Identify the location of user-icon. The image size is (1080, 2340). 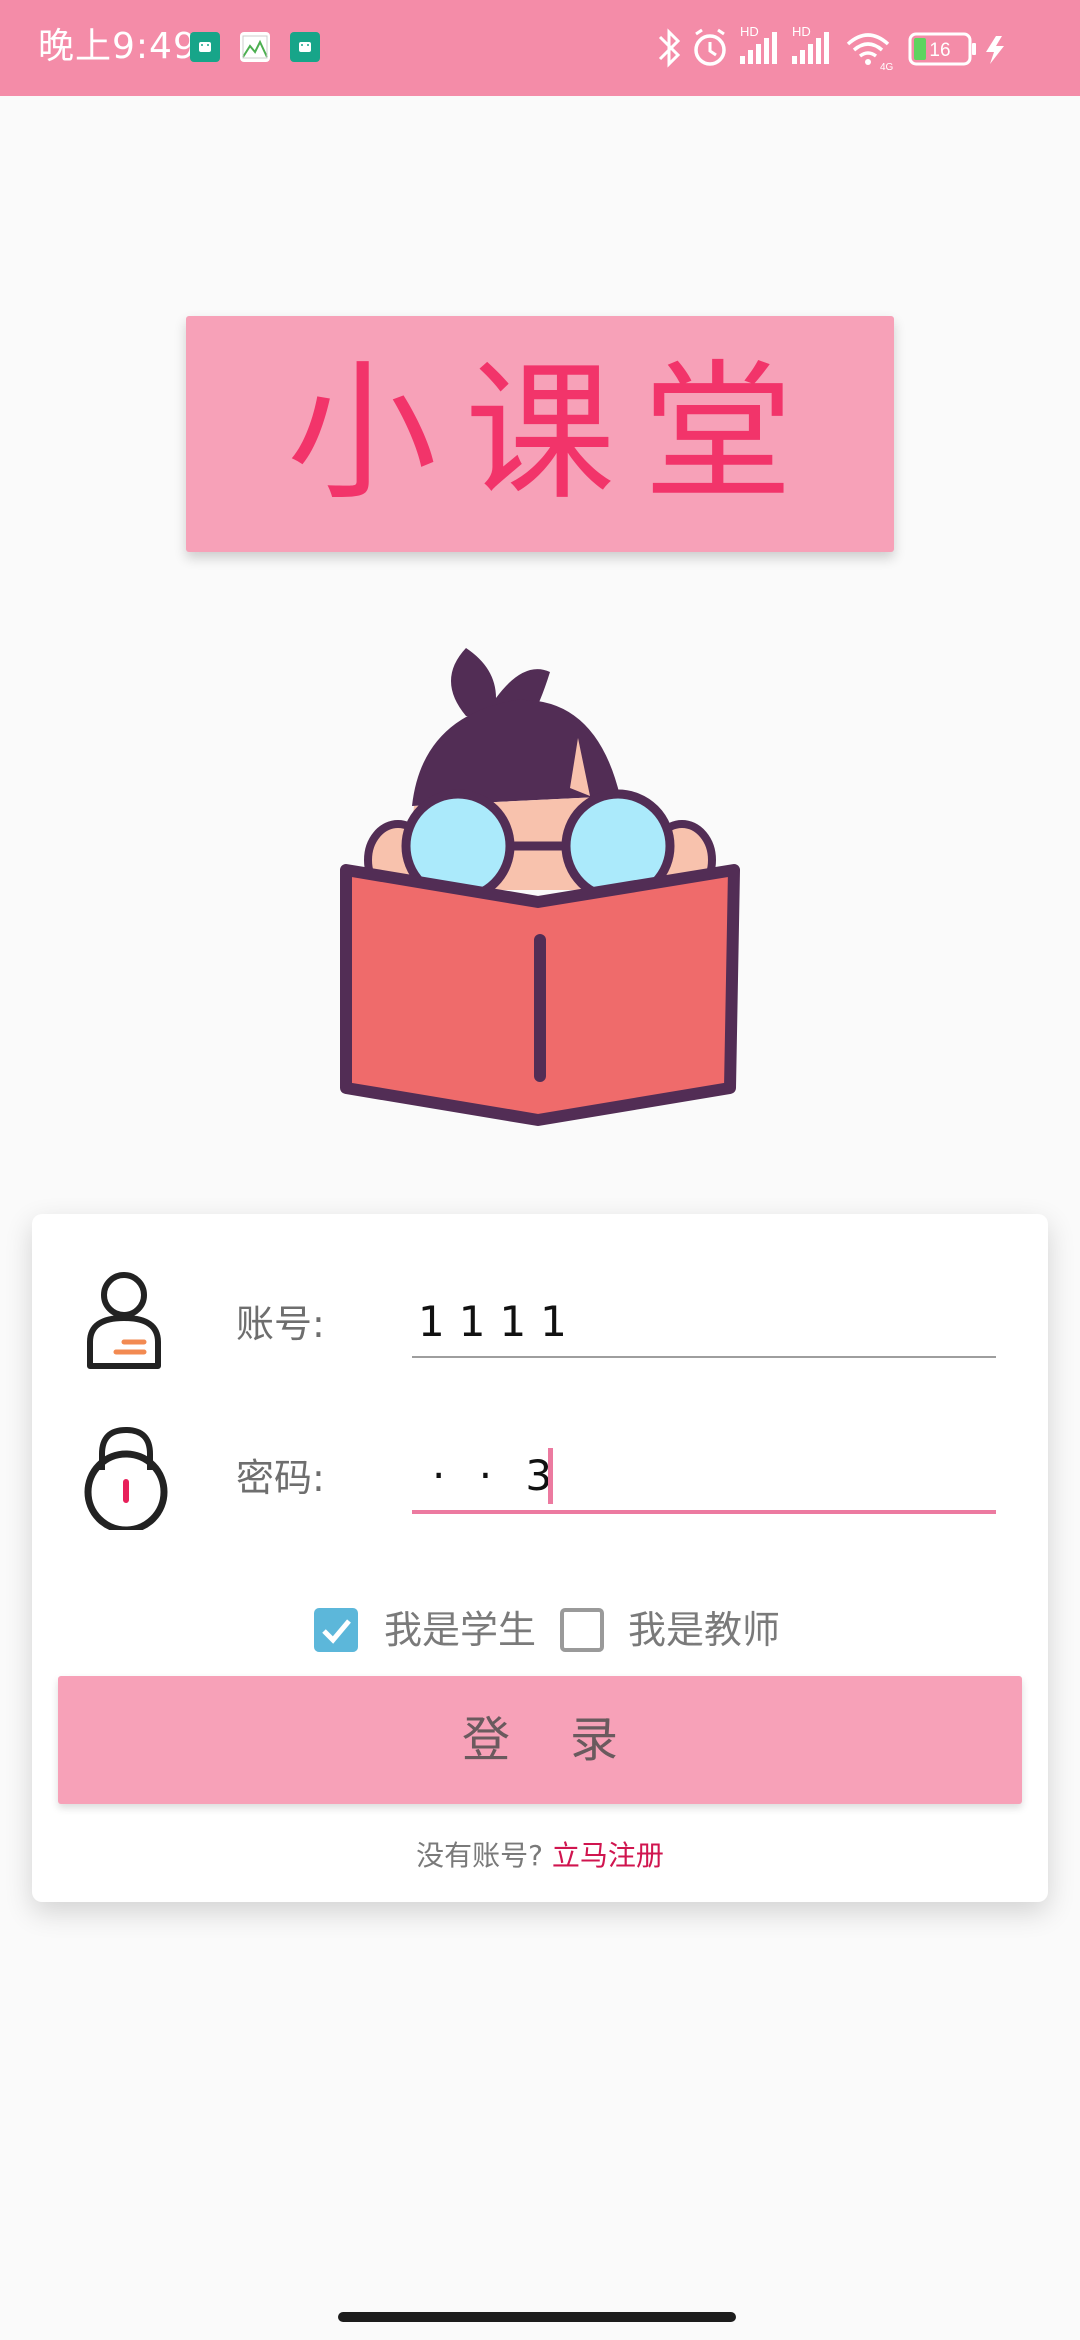
(124, 1322).